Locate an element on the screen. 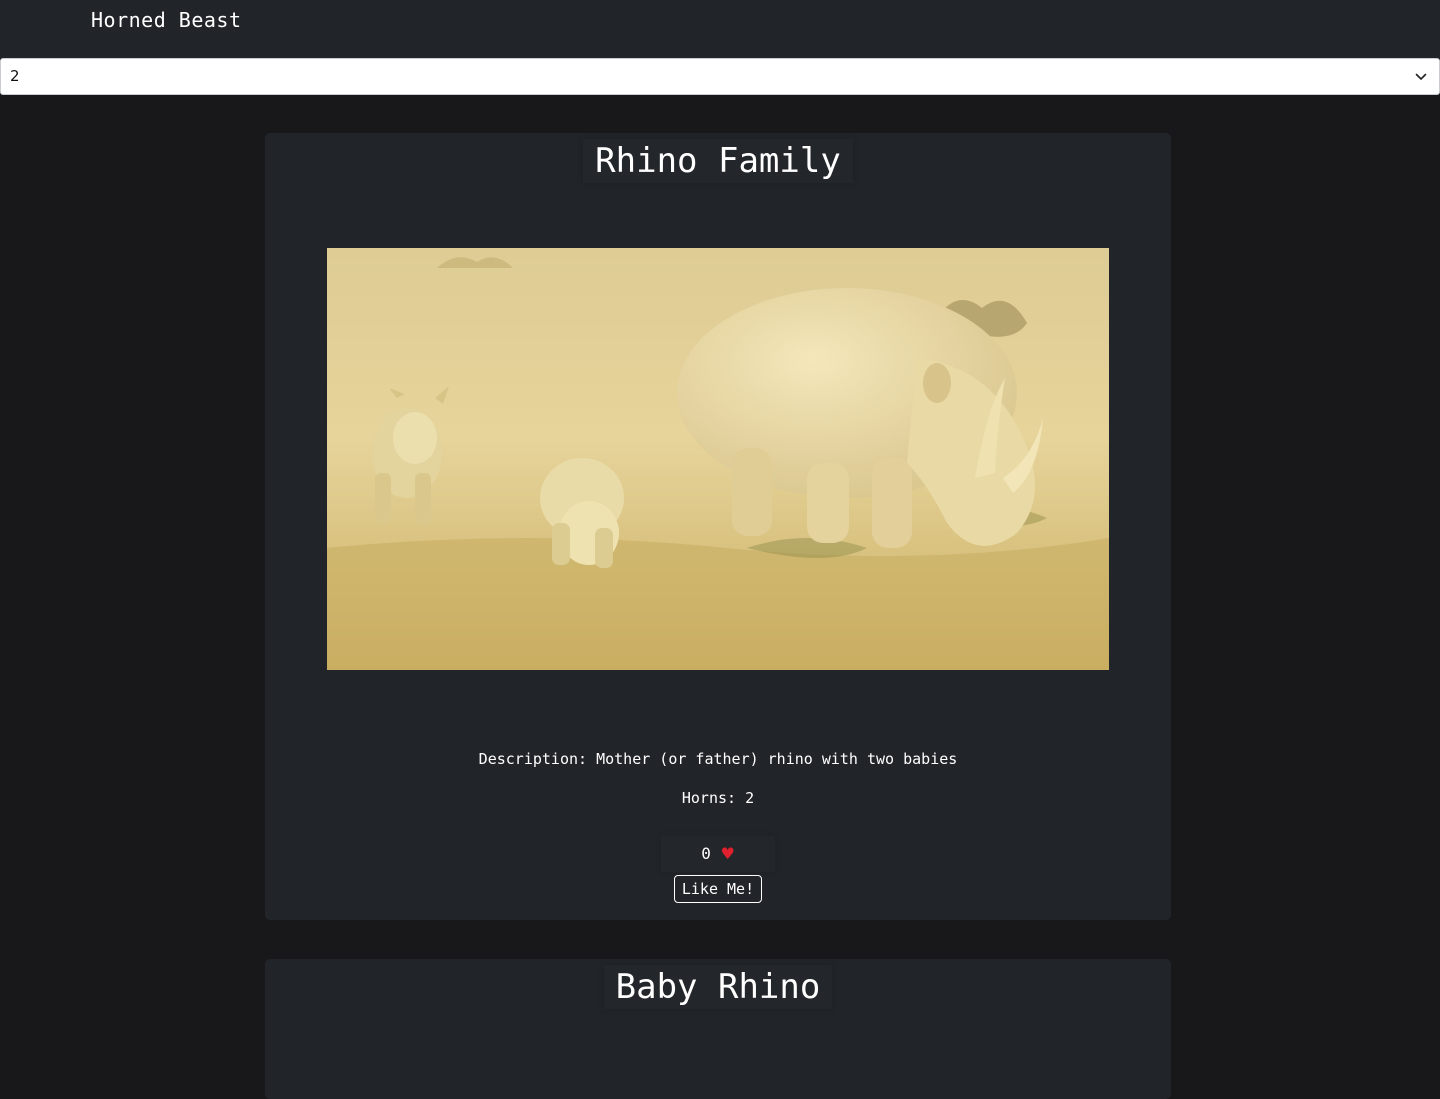 The width and height of the screenshot is (1440, 1099). app-title: Horned Beast is located at coordinates (166, 20).